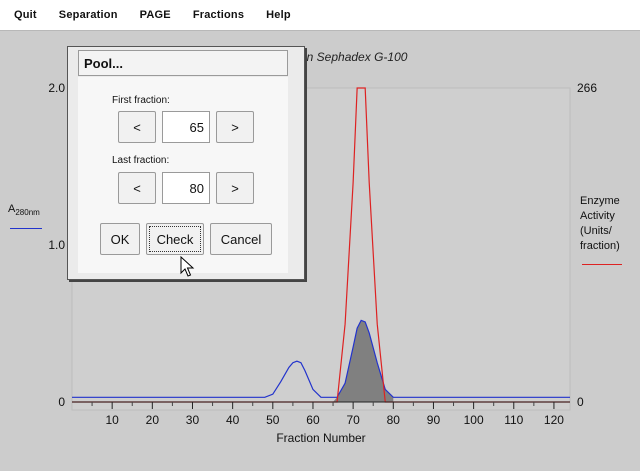 This screenshot has height=471, width=640. I want to click on chart-title: on Sephadex G-100, so click(354, 57).